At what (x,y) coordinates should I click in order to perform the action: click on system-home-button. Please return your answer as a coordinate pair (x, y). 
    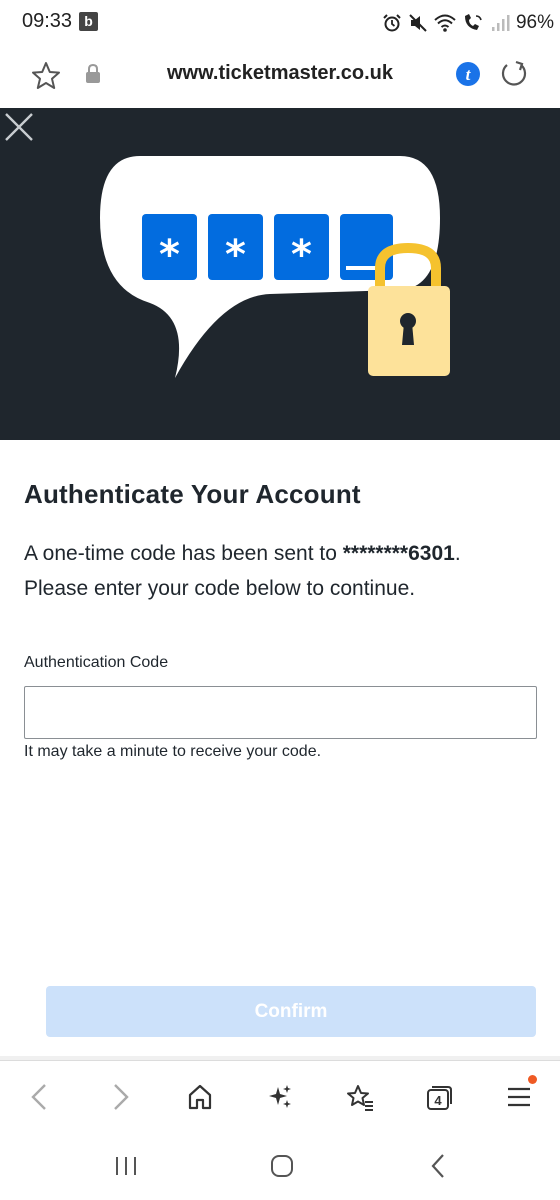
    Looking at the image, I should click on (282, 1166).